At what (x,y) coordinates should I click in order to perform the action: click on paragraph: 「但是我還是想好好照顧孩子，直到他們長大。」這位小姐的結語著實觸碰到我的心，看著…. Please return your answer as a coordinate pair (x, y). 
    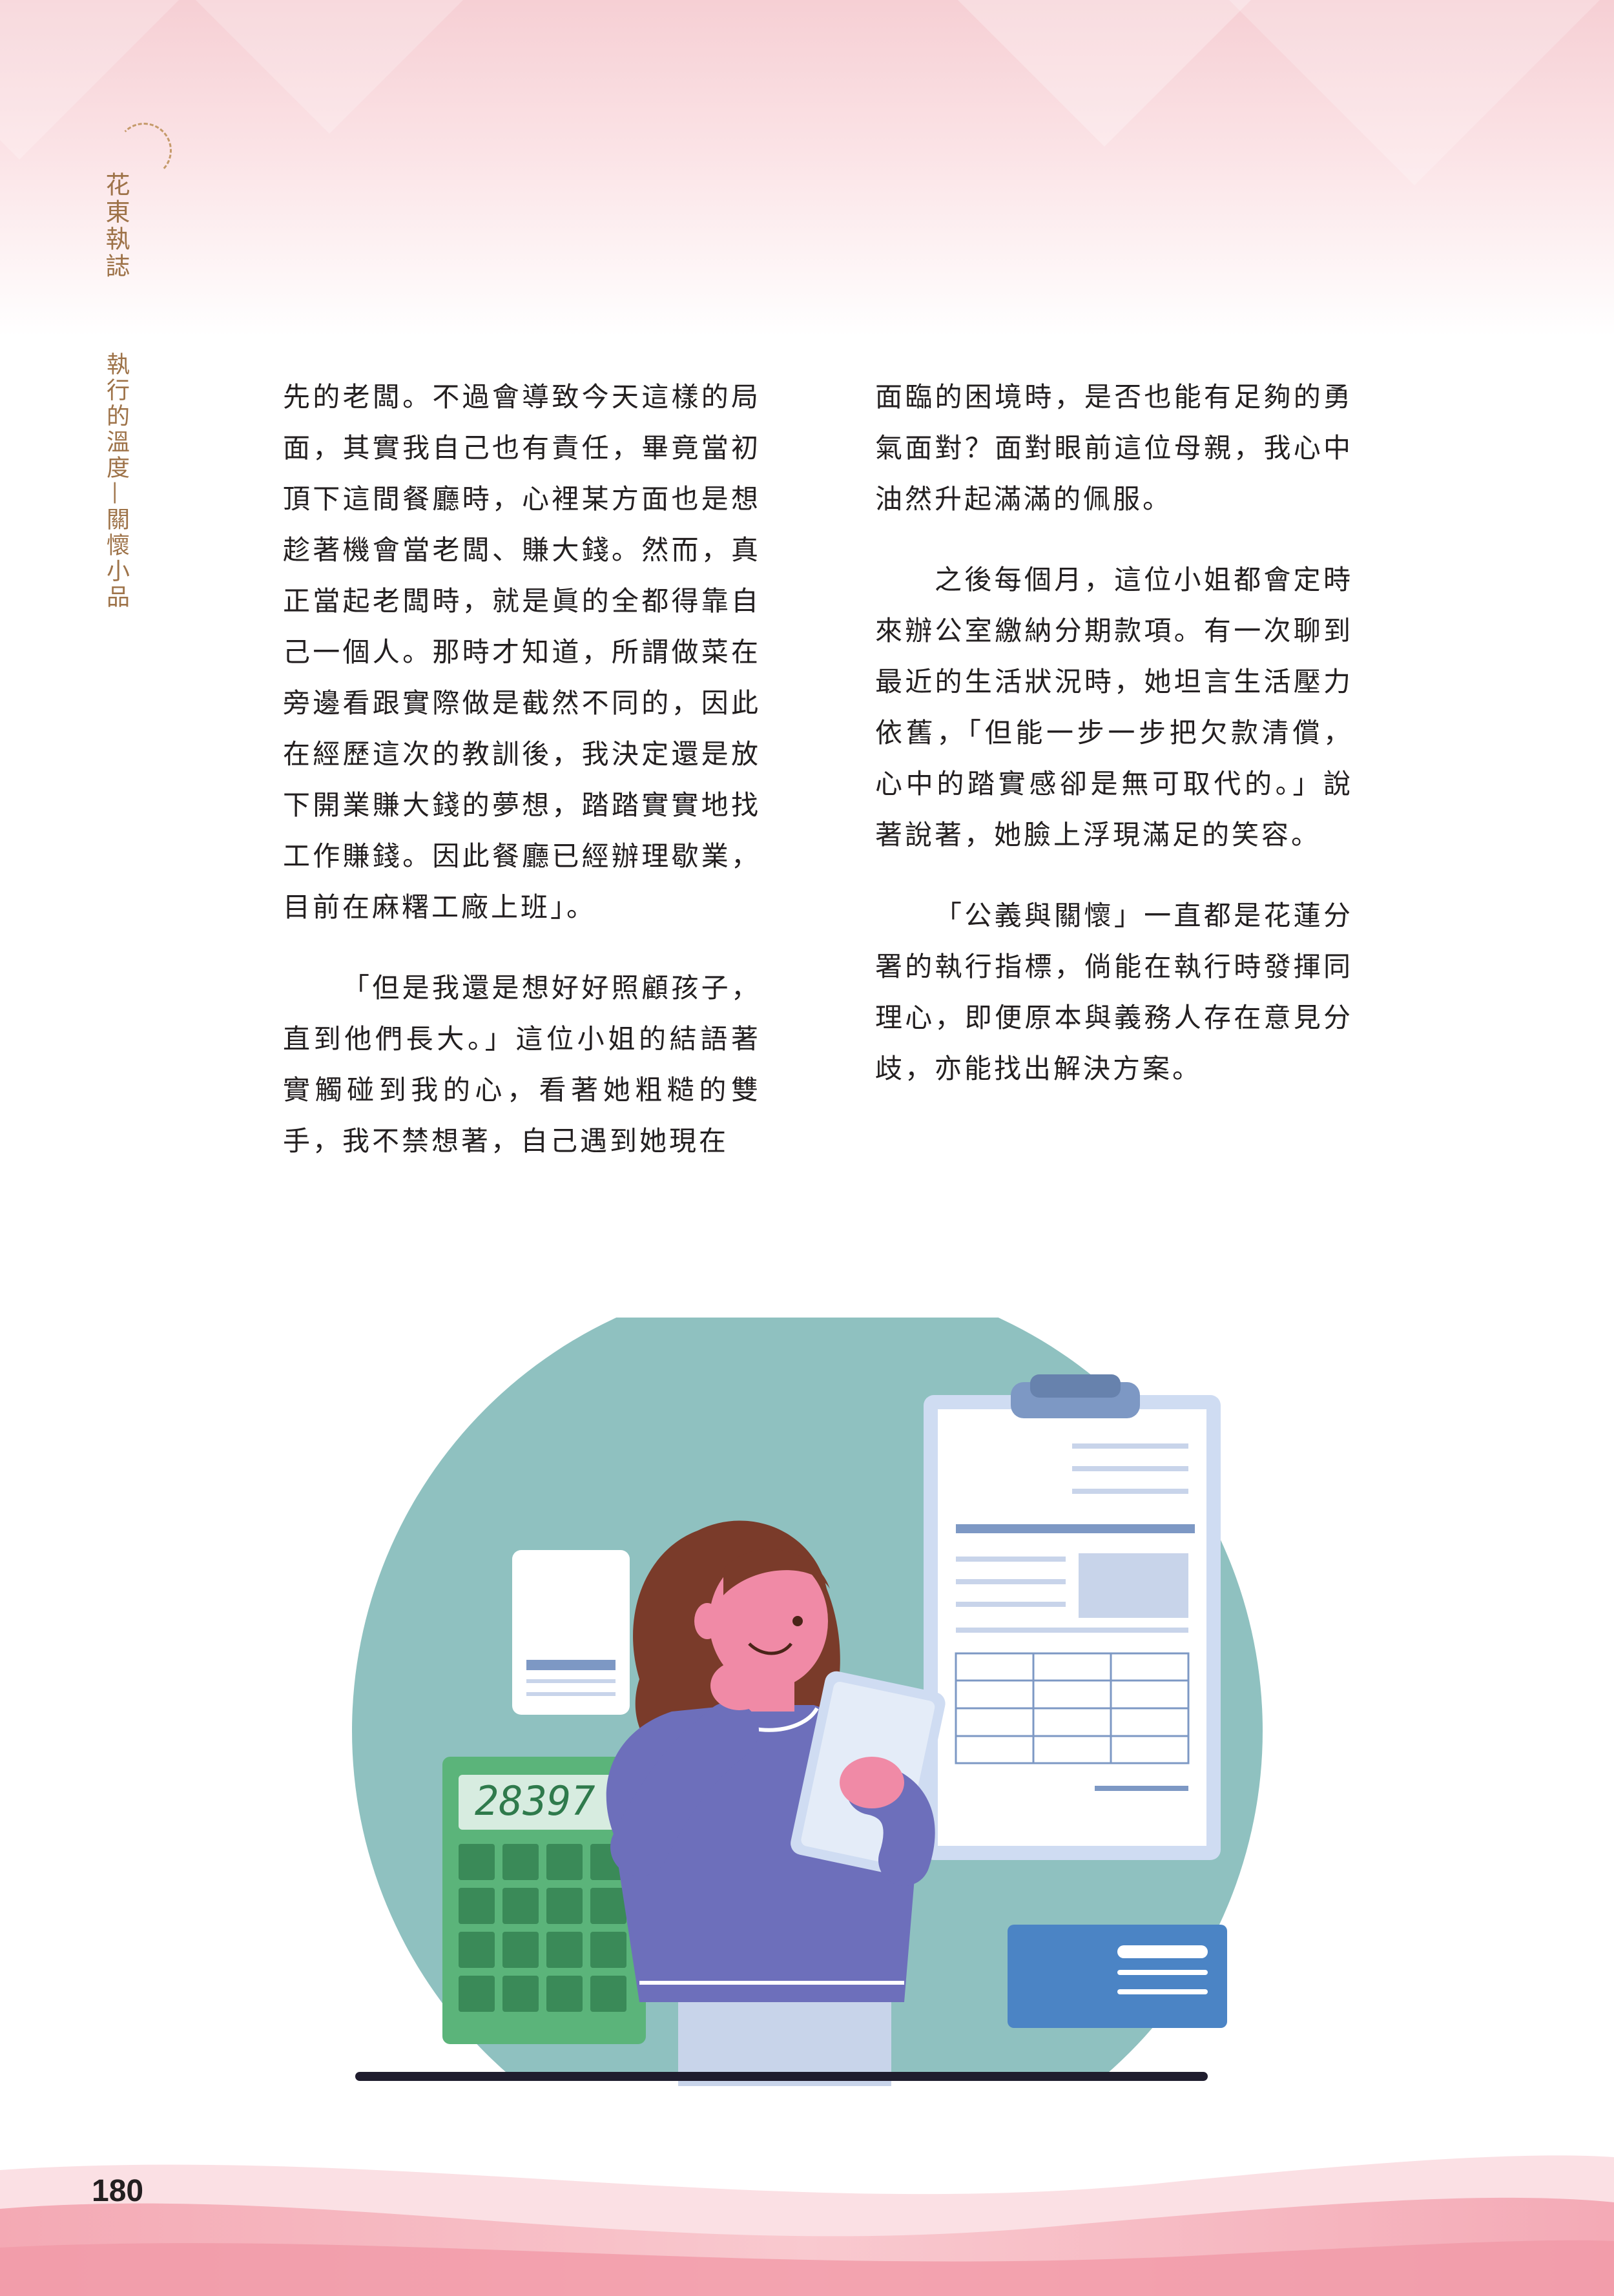
    Looking at the image, I should click on (522, 1064).